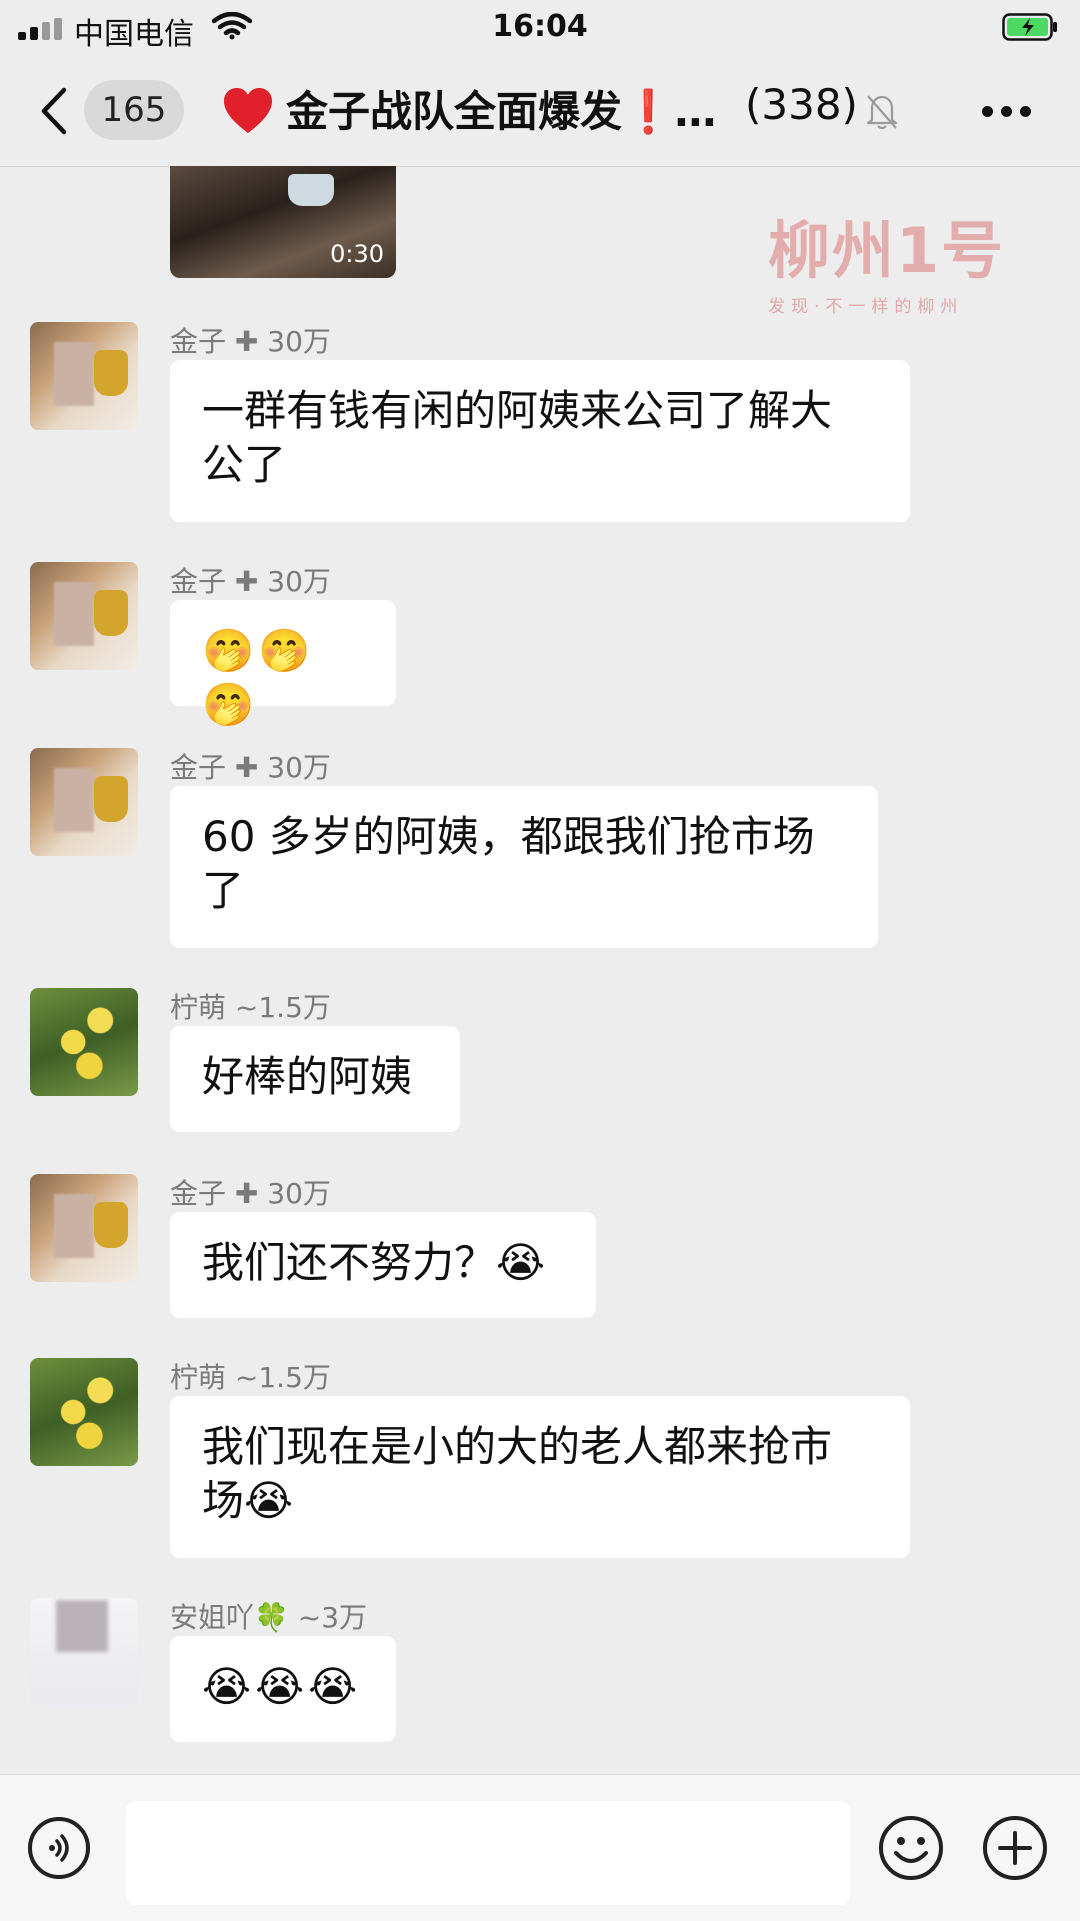  Describe the element at coordinates (283, 222) in the screenshot. I see `video-message-thumbnail: 0:30` at that location.